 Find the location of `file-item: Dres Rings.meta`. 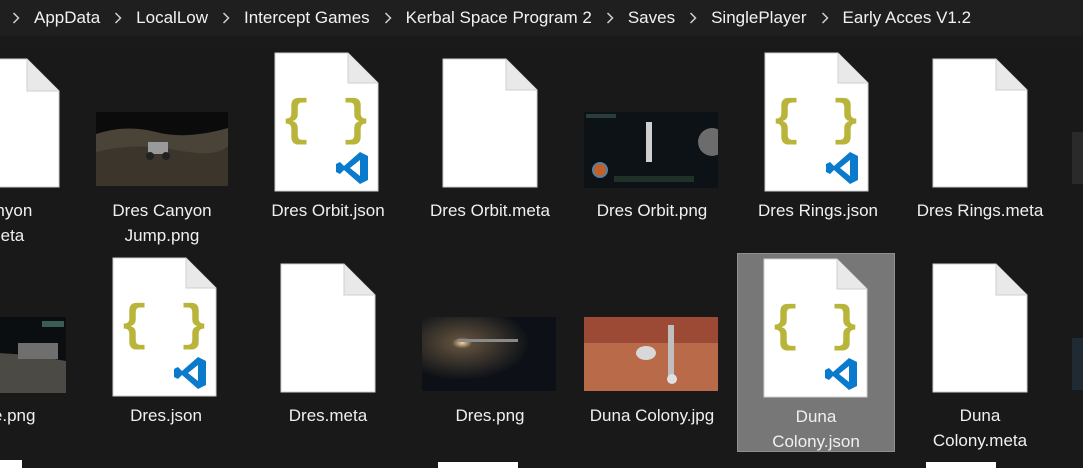

file-item: Dres Rings.meta is located at coordinates (980, 146).